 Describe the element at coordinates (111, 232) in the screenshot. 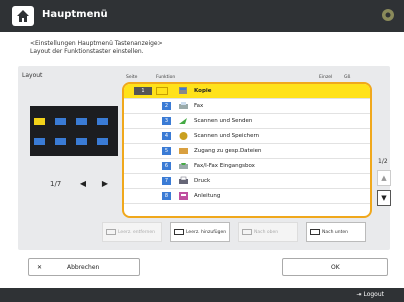

I see `remove-space-icon` at that location.